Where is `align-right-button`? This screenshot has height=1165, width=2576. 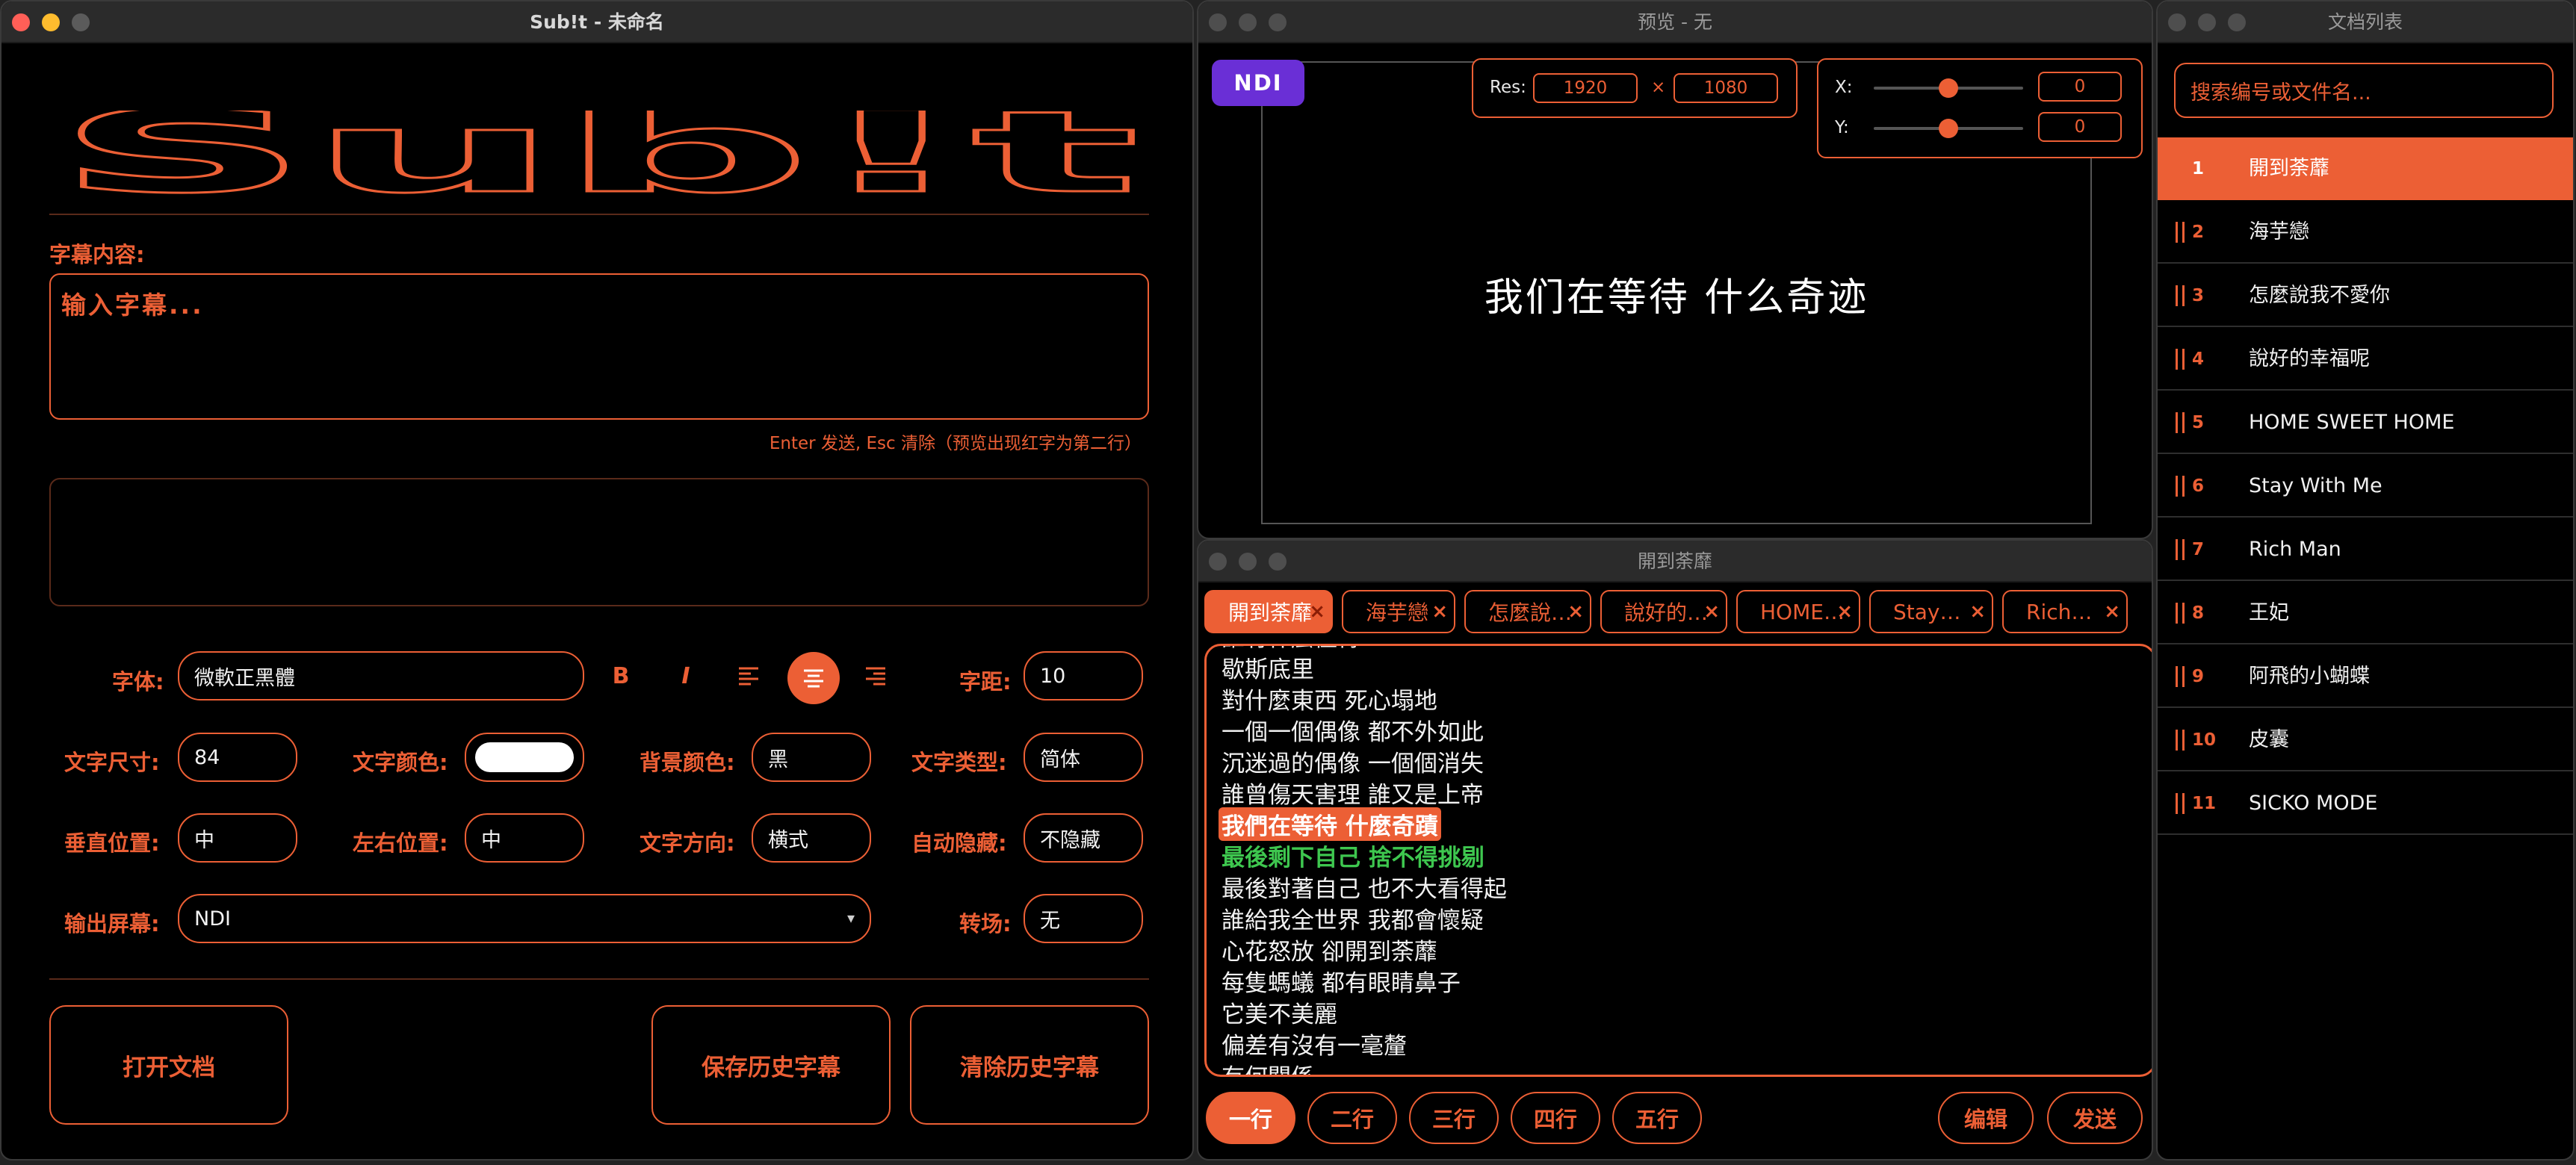
align-right-button is located at coordinates (876, 676).